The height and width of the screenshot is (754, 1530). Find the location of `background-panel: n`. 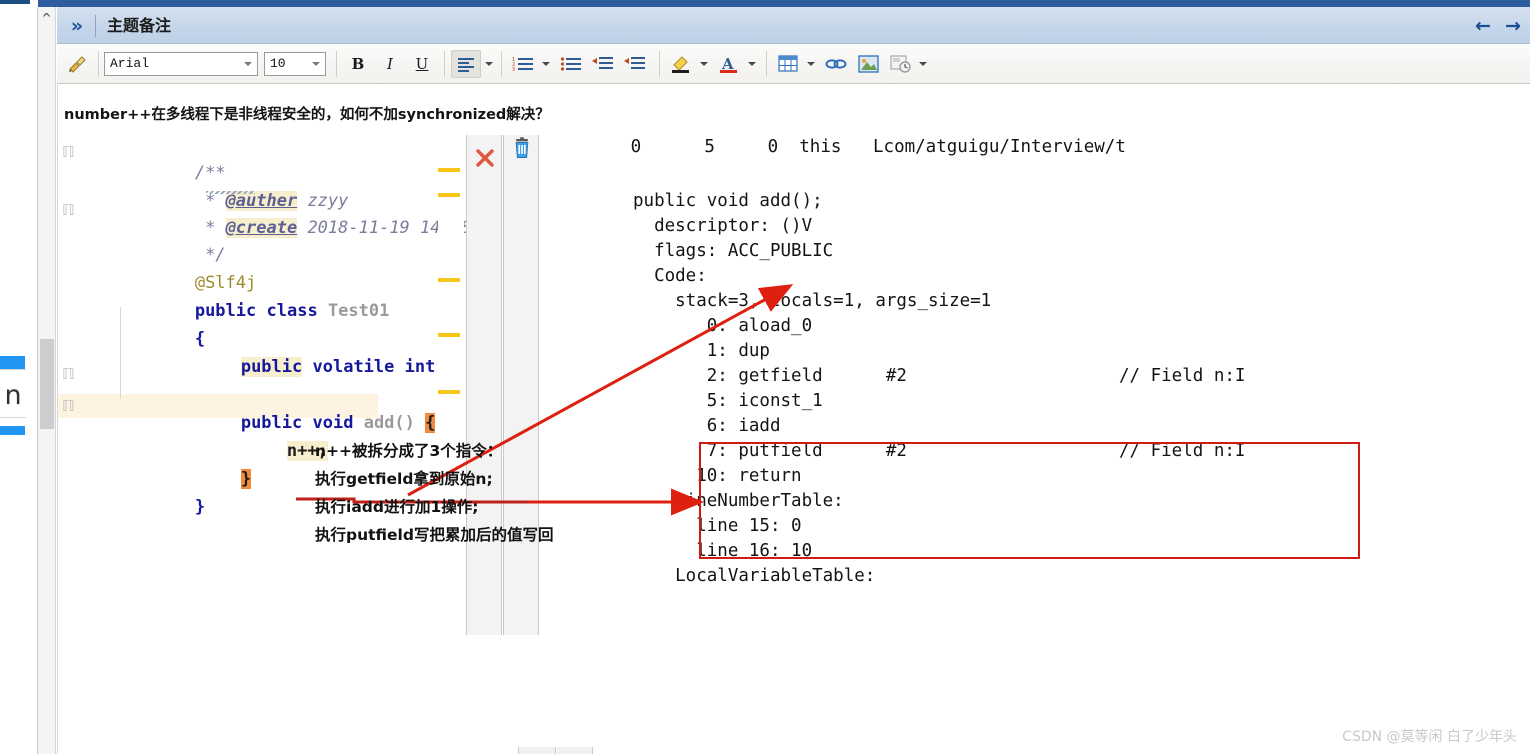

background-panel: n is located at coordinates (19, 380).